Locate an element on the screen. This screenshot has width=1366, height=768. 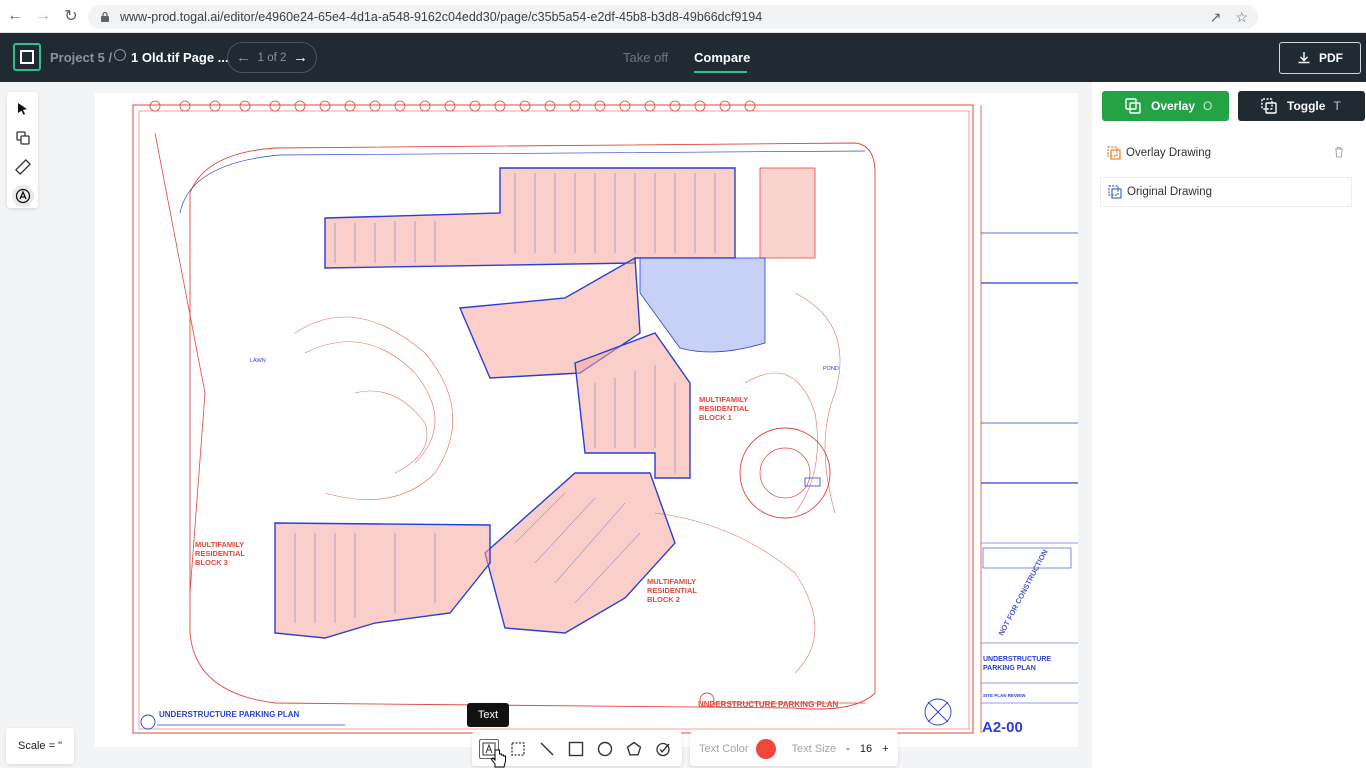
tool-tooltip: Text is located at coordinates (488, 715).